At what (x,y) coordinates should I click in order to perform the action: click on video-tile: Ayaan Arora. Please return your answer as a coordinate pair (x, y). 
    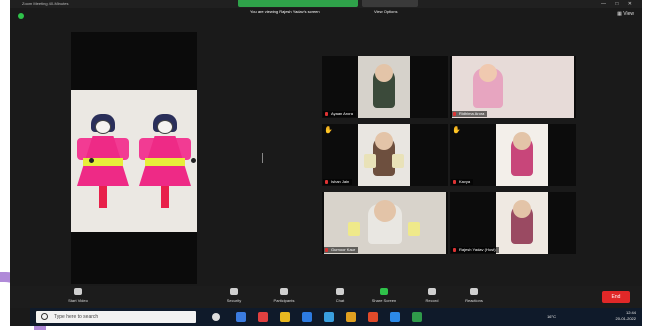
    Looking at the image, I should click on (385, 87).